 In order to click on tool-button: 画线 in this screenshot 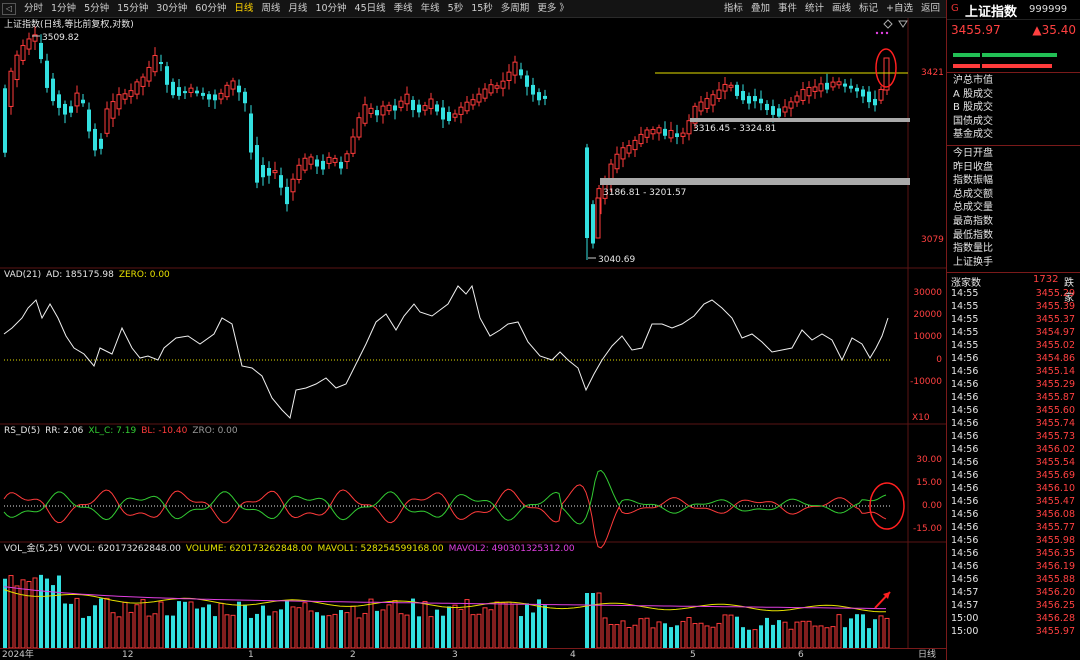, I will do `click(841, 9)`.